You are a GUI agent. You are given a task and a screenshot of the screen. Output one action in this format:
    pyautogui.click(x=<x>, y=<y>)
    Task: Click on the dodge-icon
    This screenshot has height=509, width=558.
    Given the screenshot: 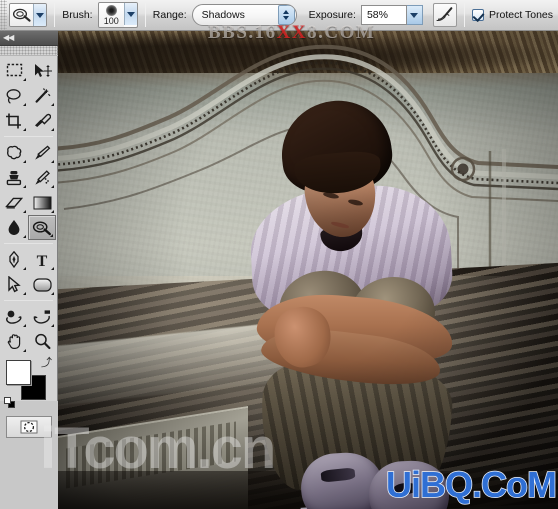 What is the action you would take?
    pyautogui.click(x=41, y=227)
    